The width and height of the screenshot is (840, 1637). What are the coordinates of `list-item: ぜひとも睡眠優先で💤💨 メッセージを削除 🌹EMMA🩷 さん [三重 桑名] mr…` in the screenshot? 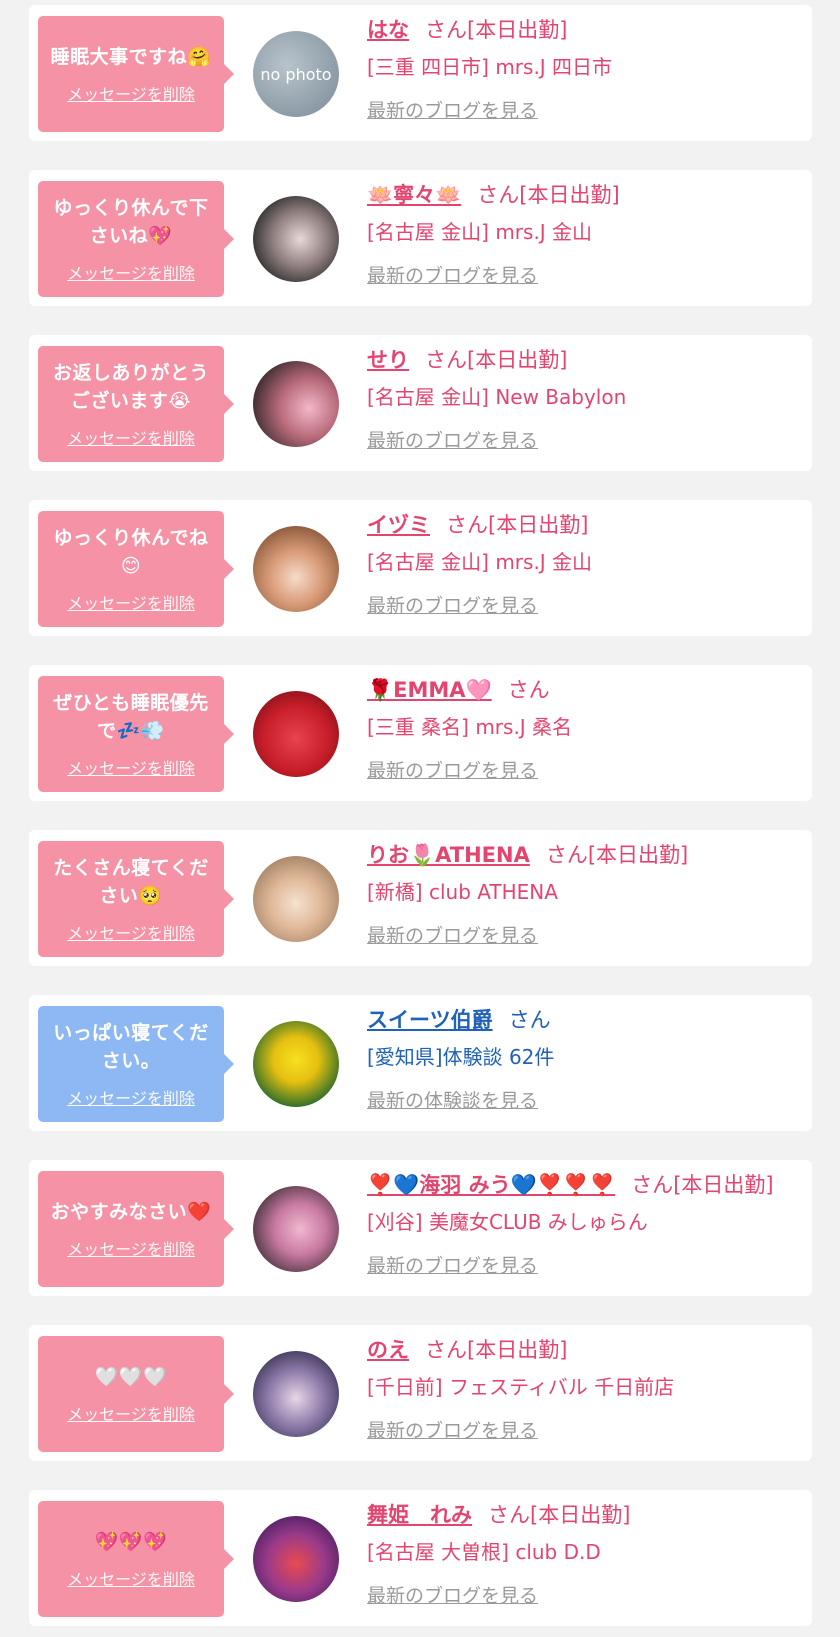 It's located at (420, 733).